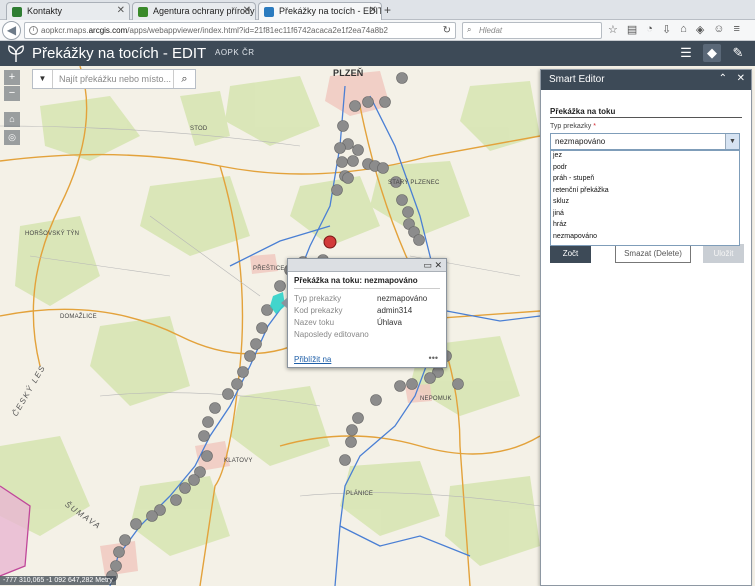 This screenshot has width=755, height=586. I want to click on option-item: jiná, so click(645, 215).